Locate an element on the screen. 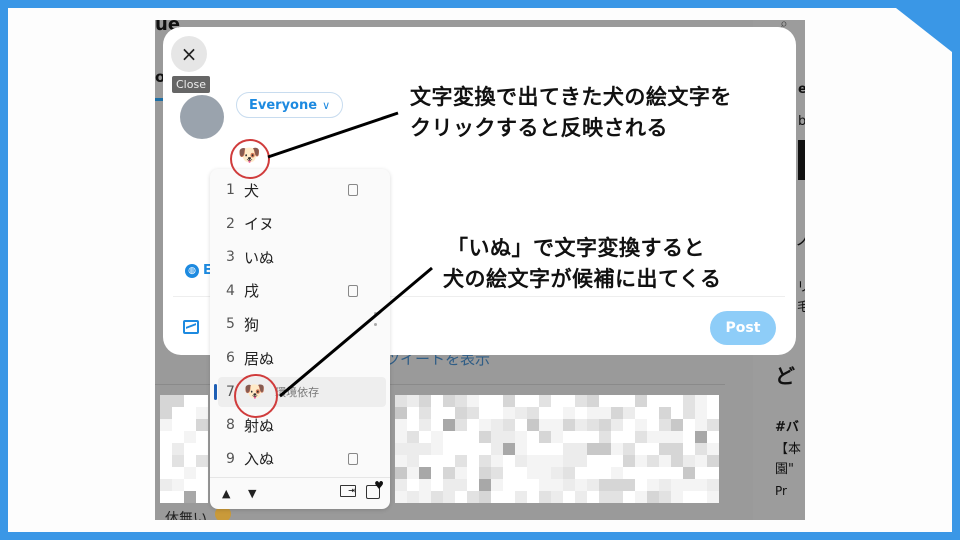 The width and height of the screenshot is (960, 540). selection-indicator is located at coordinates (215, 391).